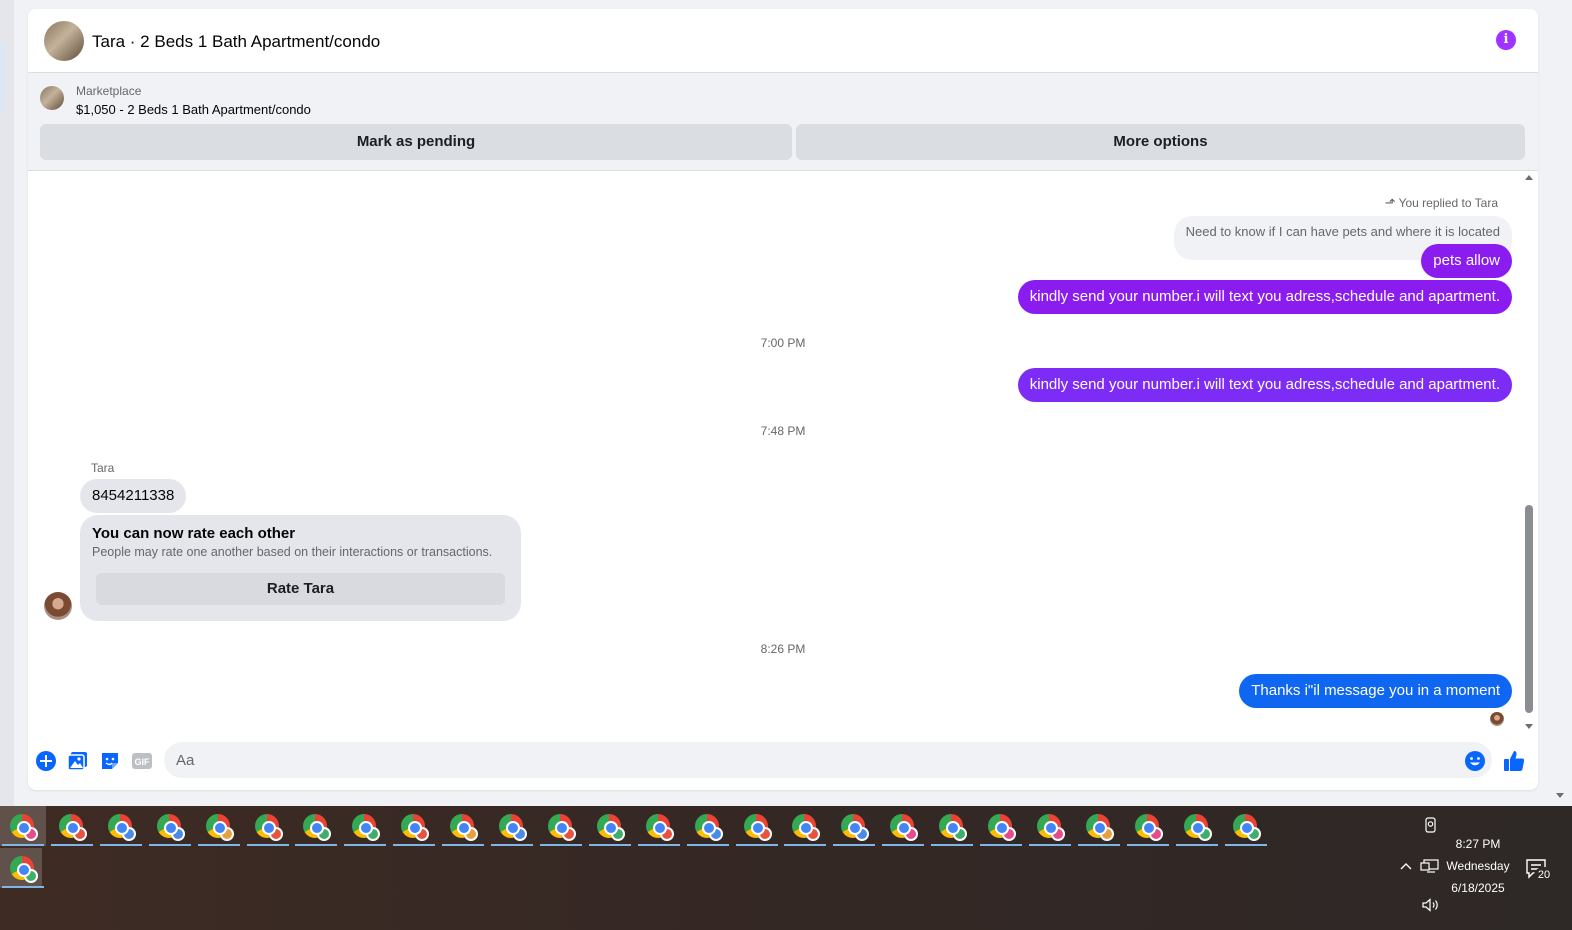 The height and width of the screenshot is (930, 1572). I want to click on more-options-button: More options, so click(1160, 142).